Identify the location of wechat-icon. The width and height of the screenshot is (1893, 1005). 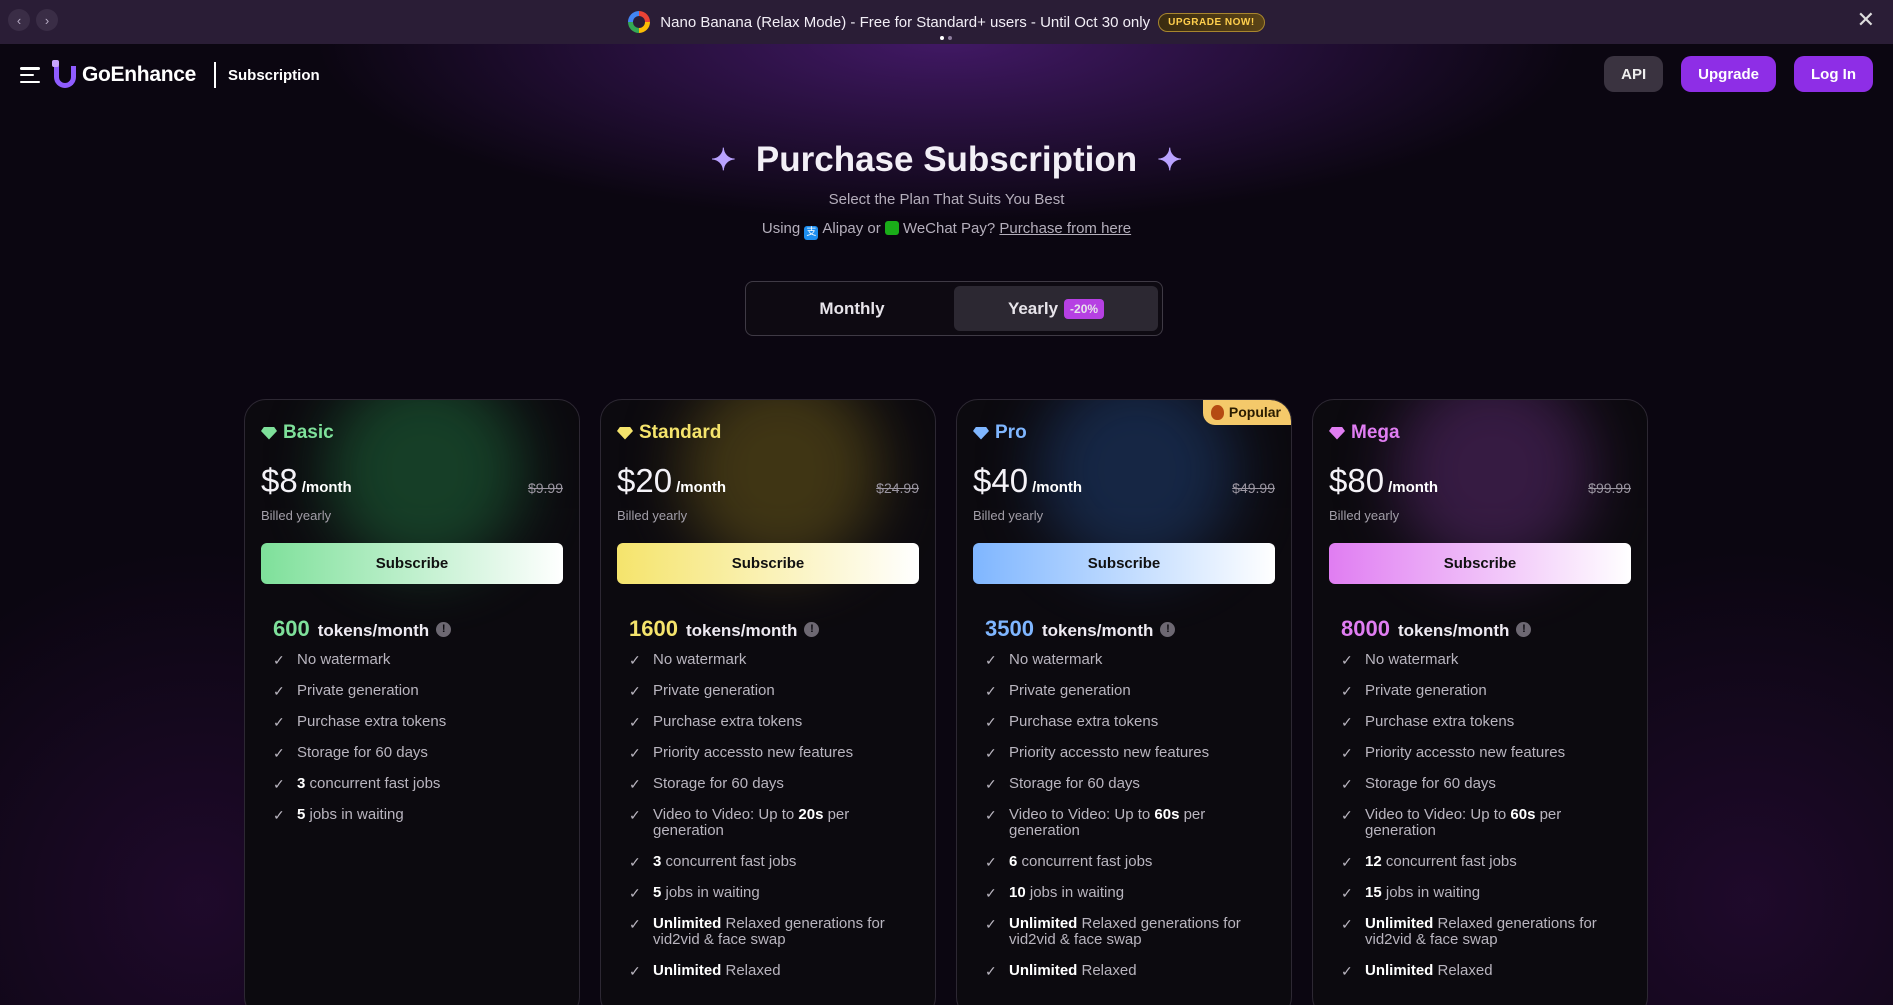
(891, 228).